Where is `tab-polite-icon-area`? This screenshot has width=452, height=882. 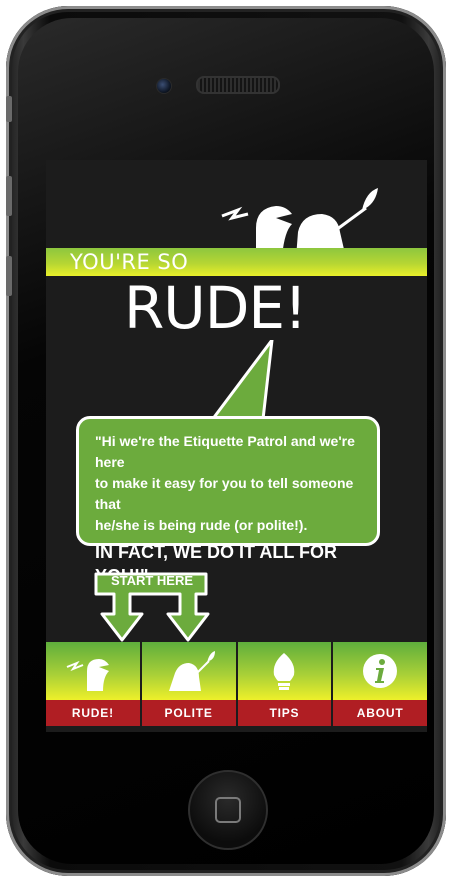
tab-polite-icon-area is located at coordinates (188, 671).